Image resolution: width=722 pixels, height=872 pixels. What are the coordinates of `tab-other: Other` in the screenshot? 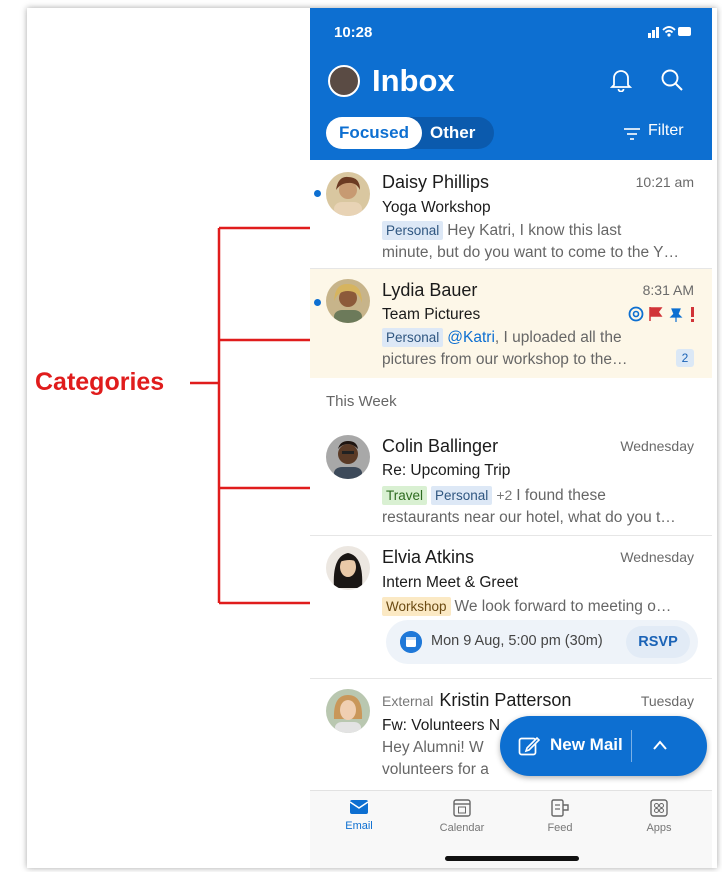 It's located at (452, 133).